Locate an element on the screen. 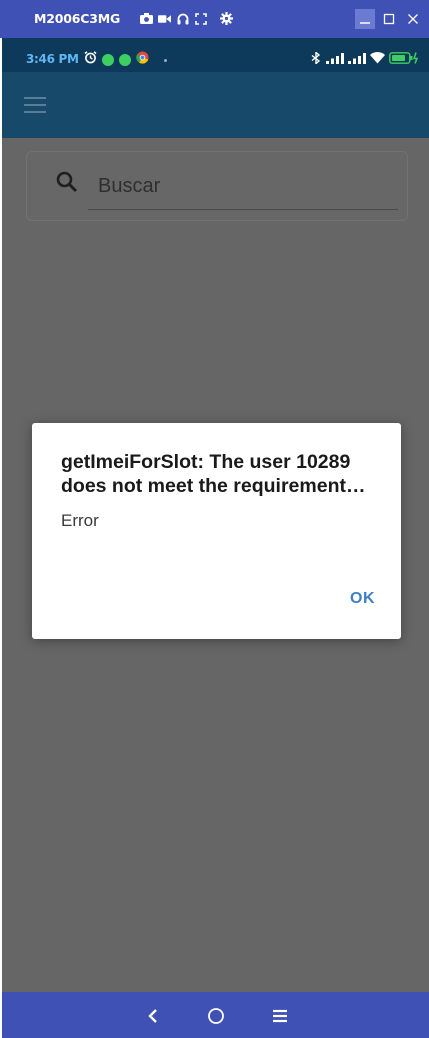 The height and width of the screenshot is (1038, 429). dialog-message: Error is located at coordinates (80, 520).